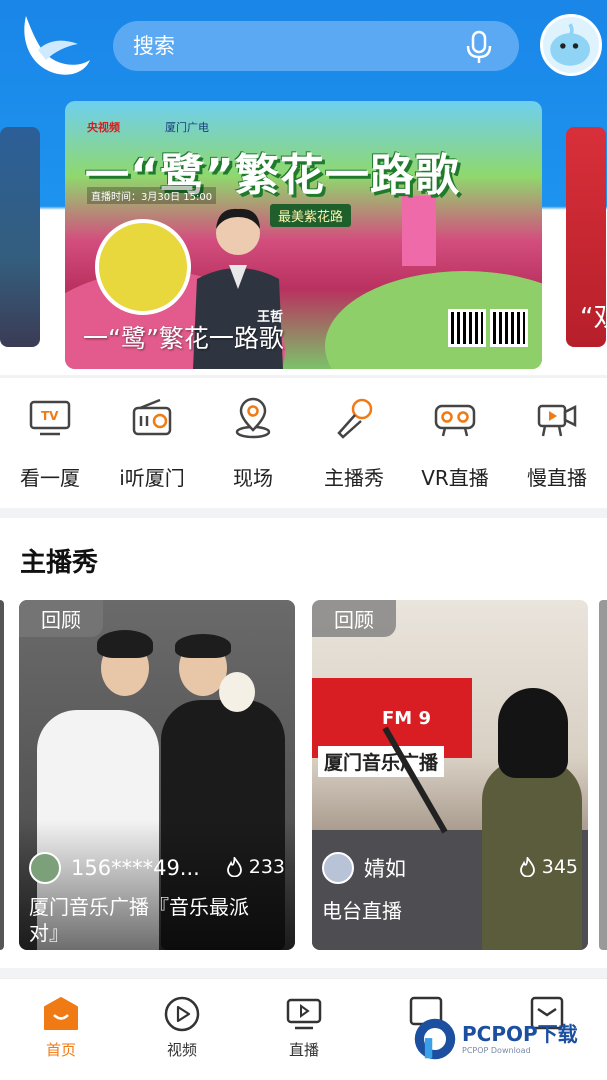 The width and height of the screenshot is (607, 1080). What do you see at coordinates (50, 443) in the screenshot?
I see `quicknav-item-kanyixia: TV 看一厦` at bounding box center [50, 443].